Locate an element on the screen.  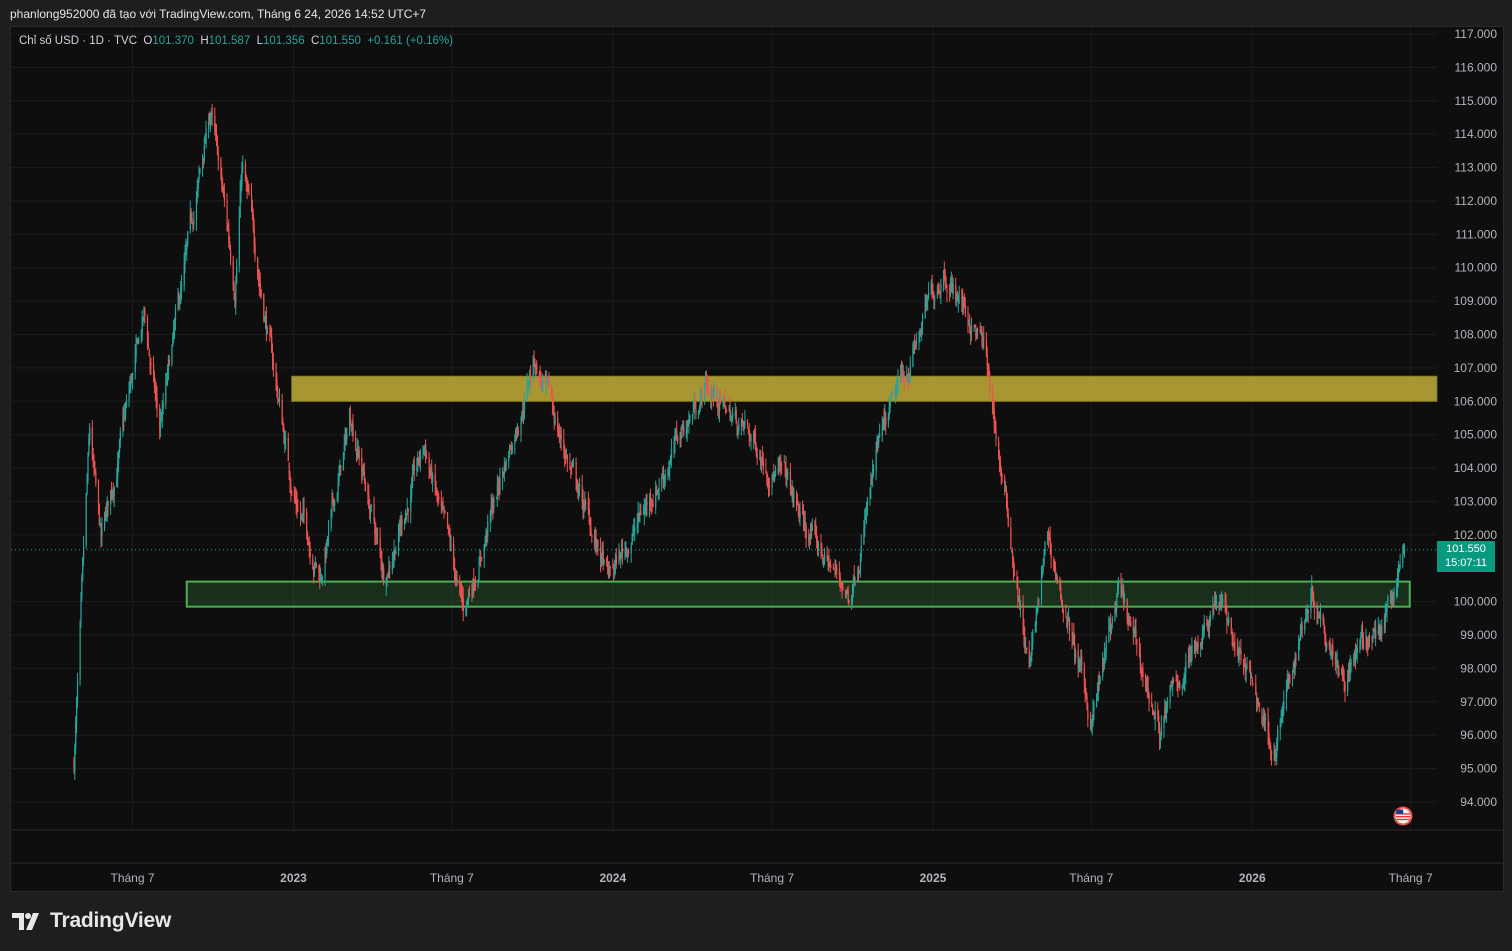
legend-symbol: Chỉ số USD · 1D · TVC is located at coordinates (78, 41).